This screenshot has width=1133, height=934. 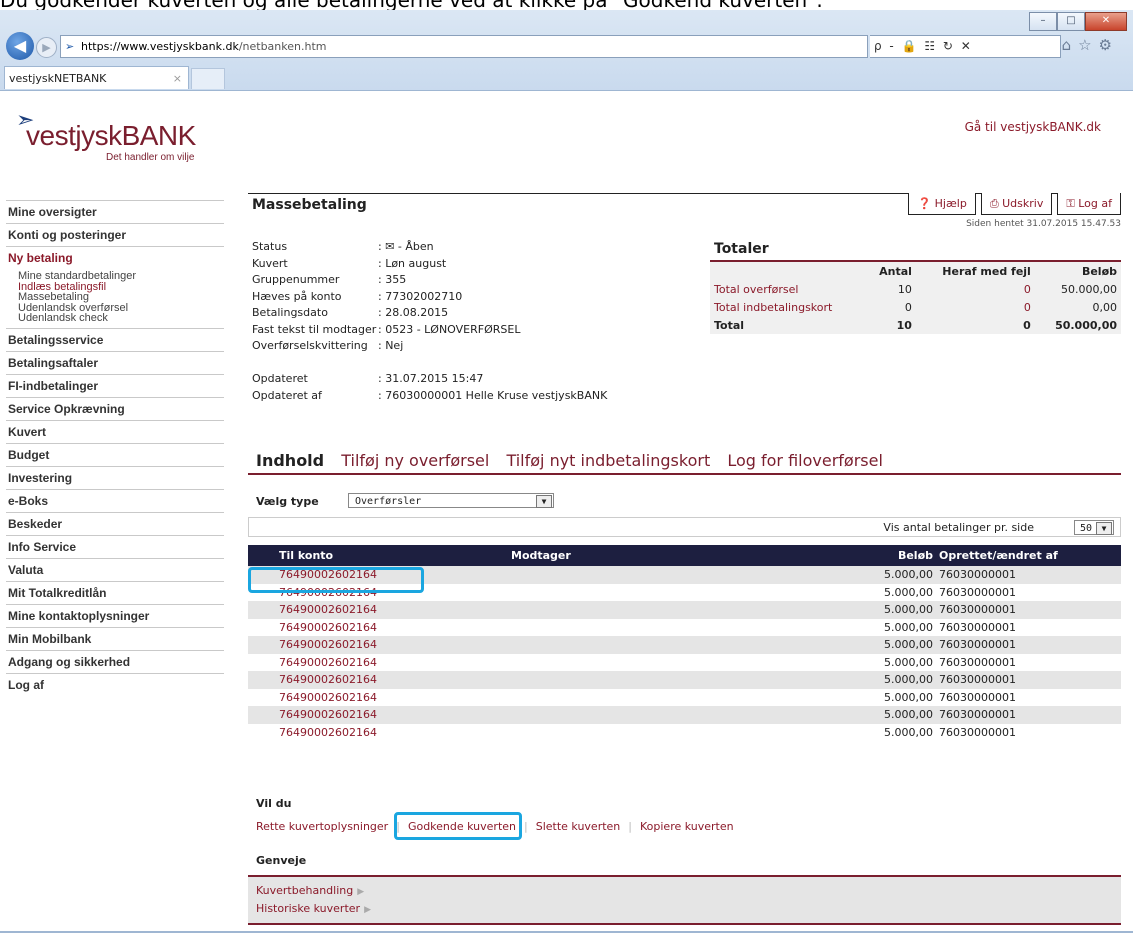 What do you see at coordinates (965, 46) in the screenshot?
I see `address-tools: ρ - 🔒 ☷ ↻ ✕` at bounding box center [965, 46].